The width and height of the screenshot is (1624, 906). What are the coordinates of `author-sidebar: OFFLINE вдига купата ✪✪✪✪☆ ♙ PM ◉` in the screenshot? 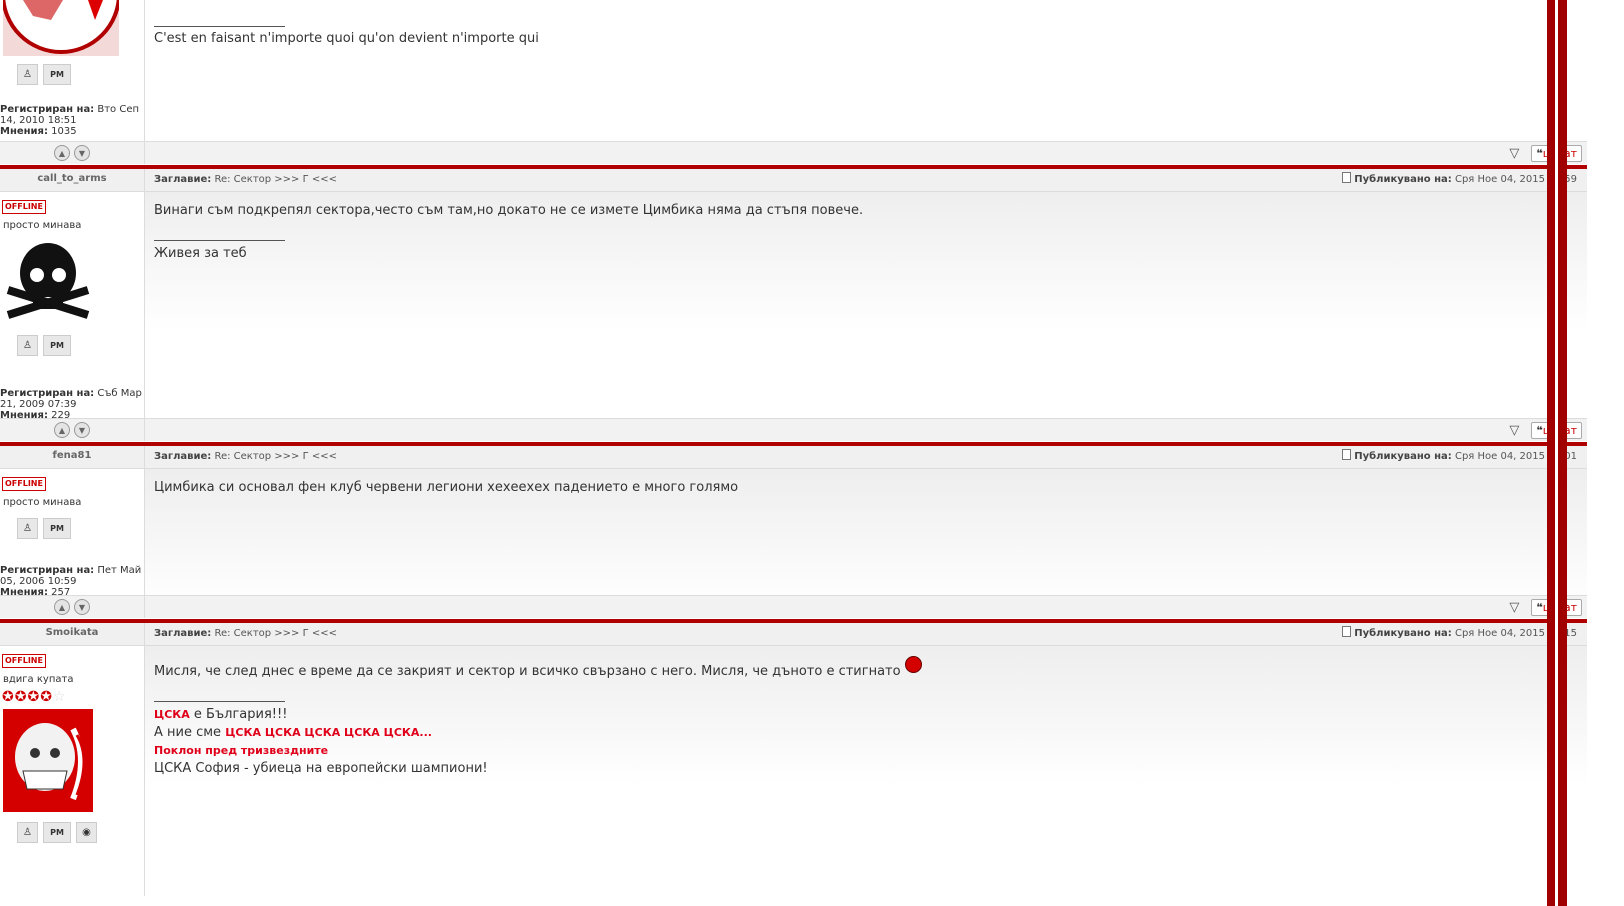 It's located at (72, 771).